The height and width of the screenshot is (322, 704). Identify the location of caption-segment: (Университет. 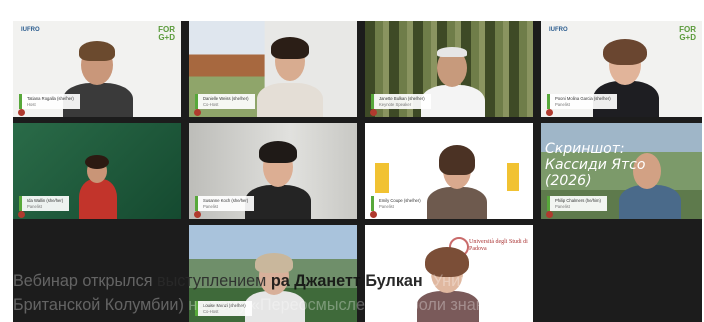
(474, 281).